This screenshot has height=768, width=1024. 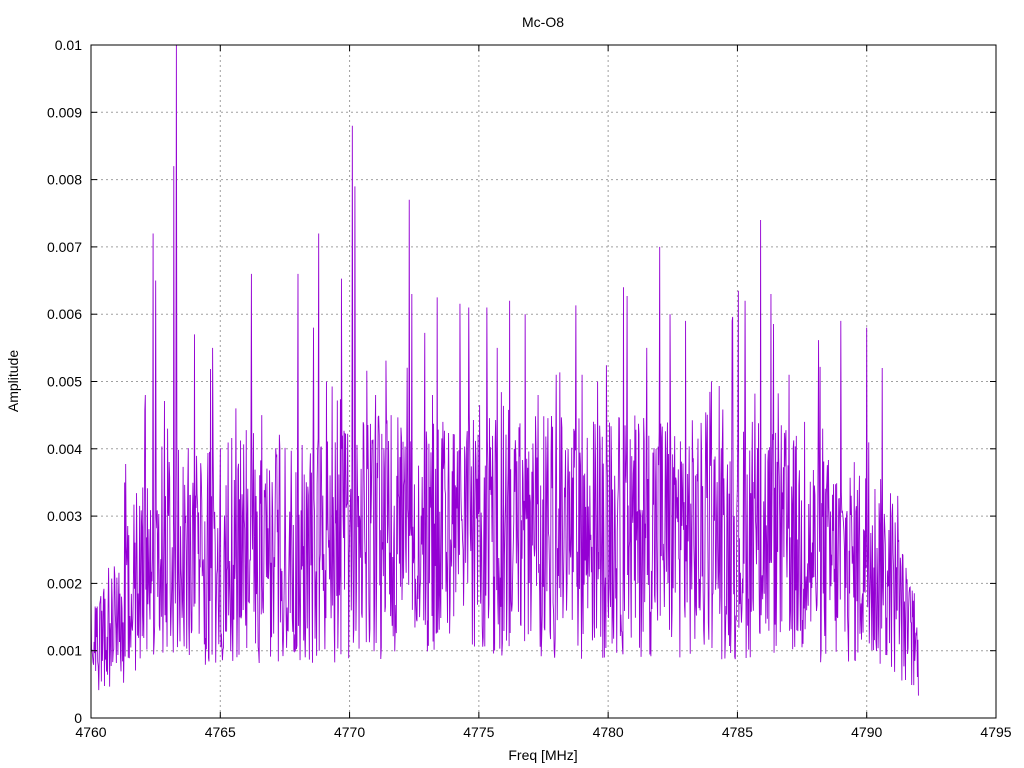 I want to click on y-tick-label: 0.002, so click(x=64, y=583).